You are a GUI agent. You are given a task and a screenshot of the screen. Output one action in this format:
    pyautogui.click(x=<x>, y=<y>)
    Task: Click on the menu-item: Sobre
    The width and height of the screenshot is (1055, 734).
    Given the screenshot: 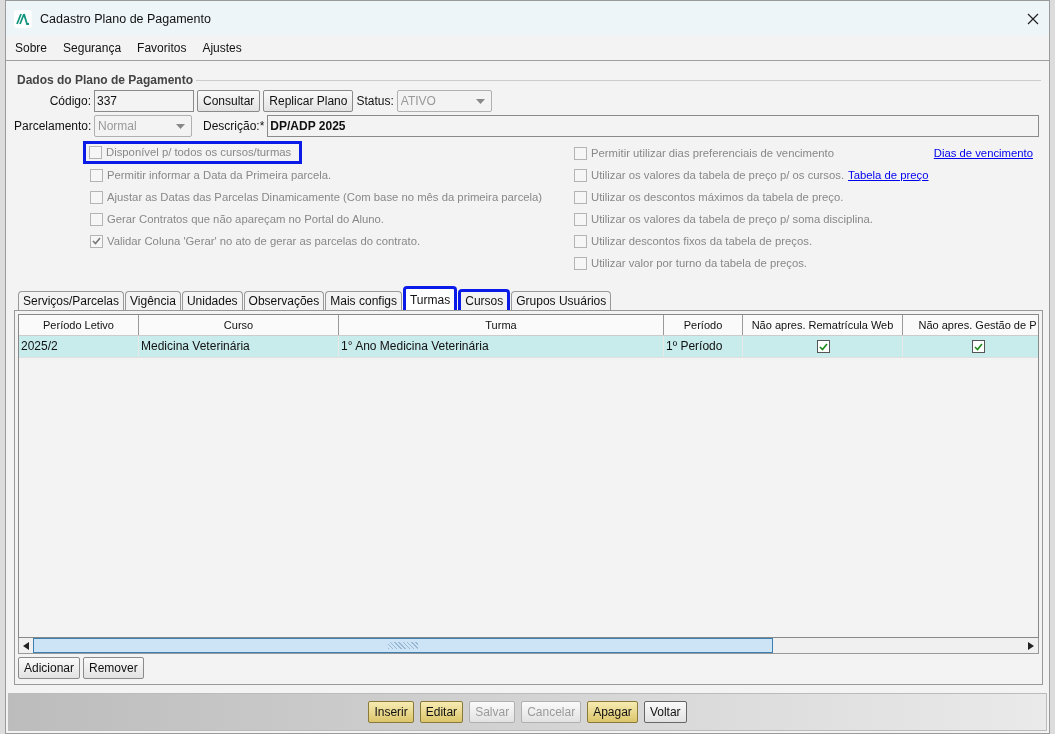 What is the action you would take?
    pyautogui.click(x=31, y=48)
    